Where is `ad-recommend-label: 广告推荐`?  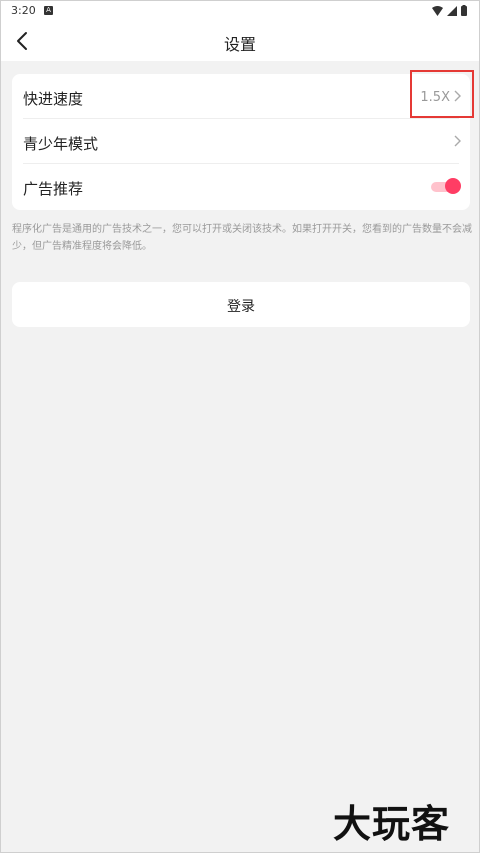 ad-recommend-label: 广告推荐 is located at coordinates (53, 189).